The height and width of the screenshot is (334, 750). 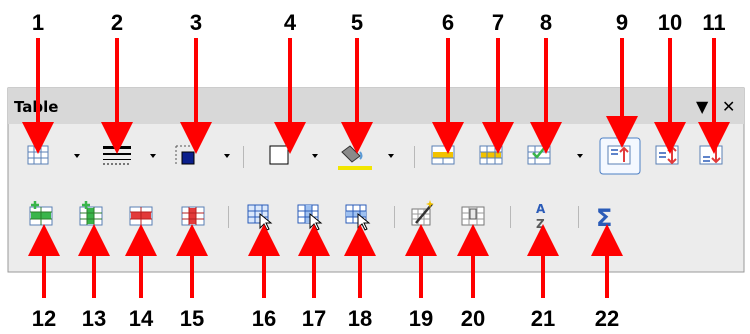 What do you see at coordinates (540, 224) in the screenshot?
I see `sort-z-glyph: Z` at bounding box center [540, 224].